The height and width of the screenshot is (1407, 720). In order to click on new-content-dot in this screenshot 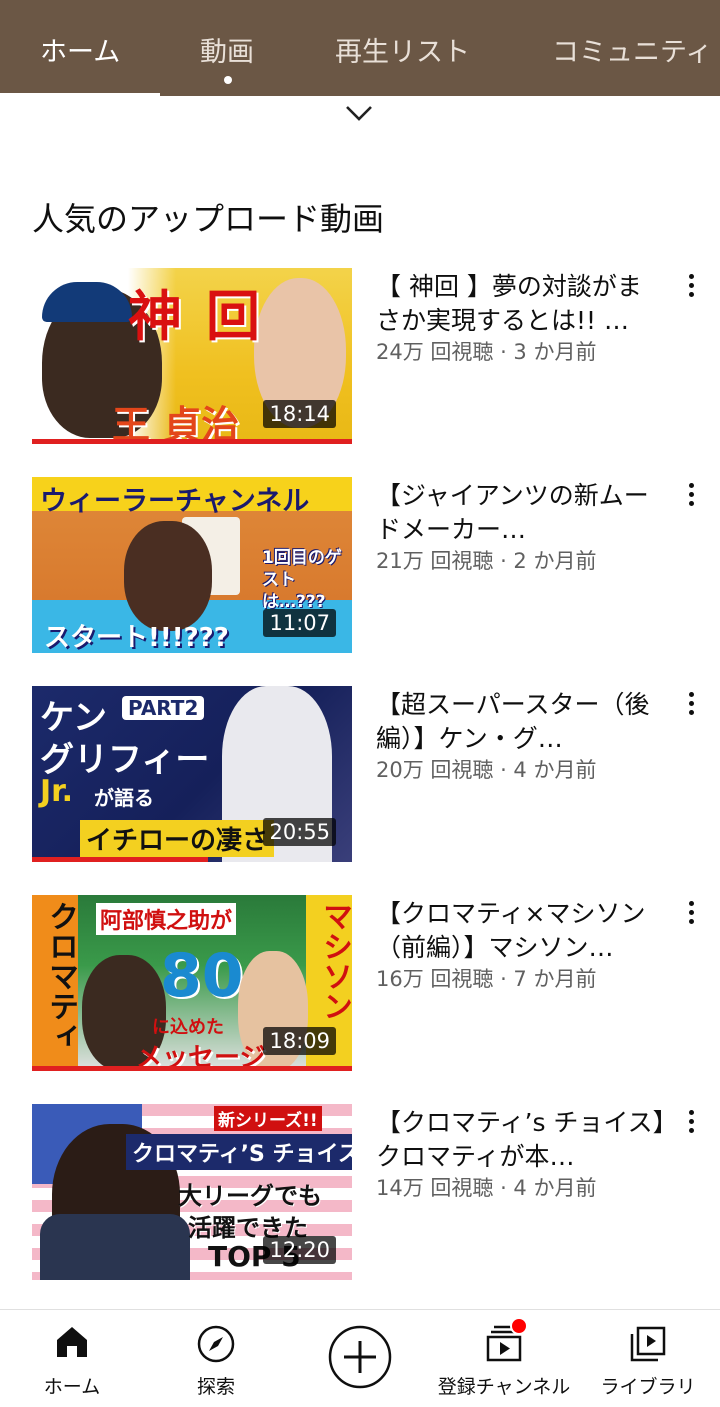, I will do `click(228, 80)`.